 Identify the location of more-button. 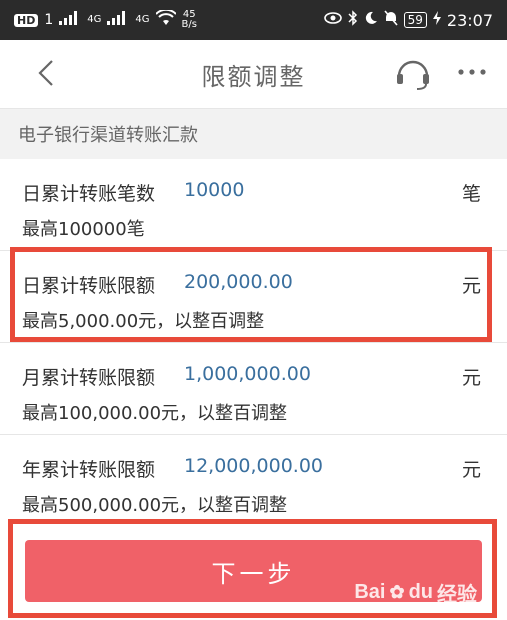
(472, 72).